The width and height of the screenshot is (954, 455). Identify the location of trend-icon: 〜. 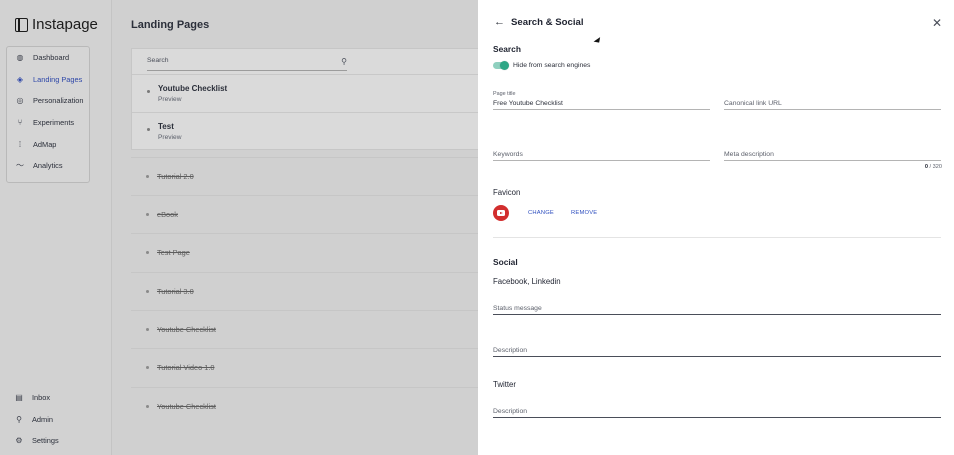
(20, 166).